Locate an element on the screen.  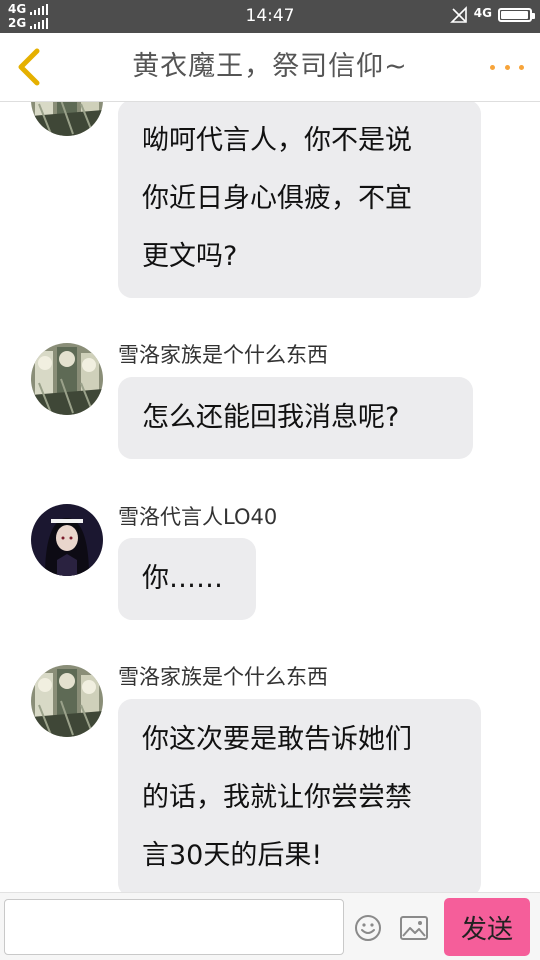
page-title: 黄衣魔王，祭司信仰~ is located at coordinates (270, 66).